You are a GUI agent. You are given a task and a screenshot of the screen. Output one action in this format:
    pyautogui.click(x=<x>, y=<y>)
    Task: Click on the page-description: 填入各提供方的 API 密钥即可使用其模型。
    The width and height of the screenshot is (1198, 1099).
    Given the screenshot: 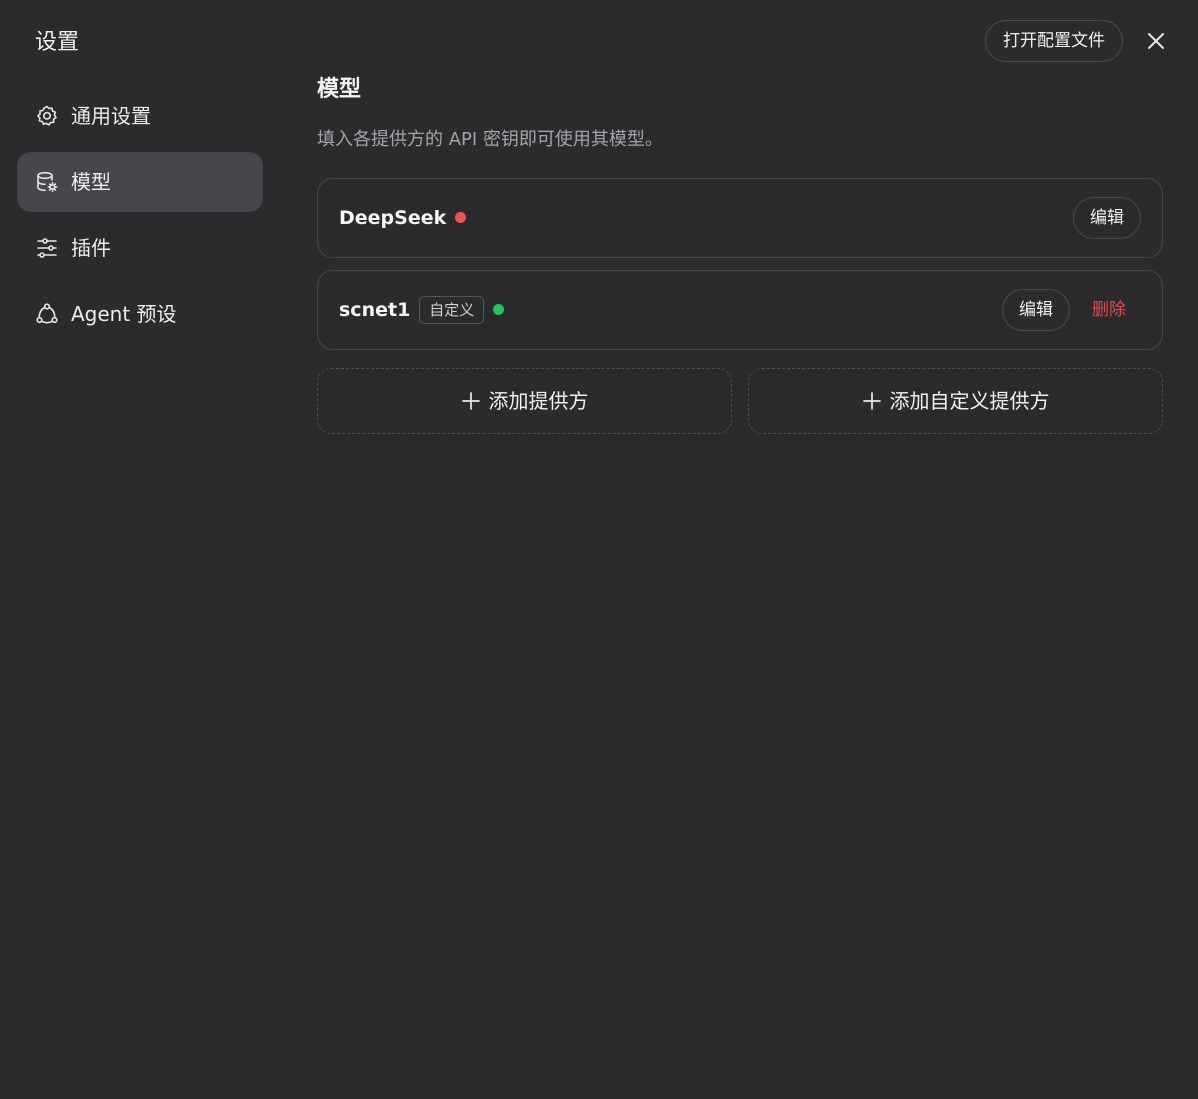 What is the action you would take?
    pyautogui.click(x=490, y=139)
    